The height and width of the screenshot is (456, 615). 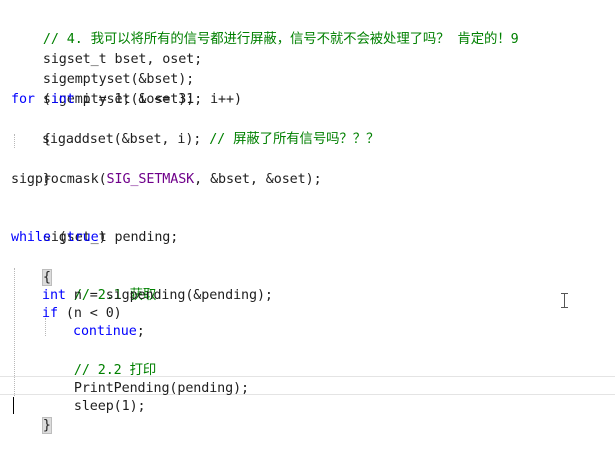 I want to click on code-text: sigprocmask(, so click(x=59, y=179).